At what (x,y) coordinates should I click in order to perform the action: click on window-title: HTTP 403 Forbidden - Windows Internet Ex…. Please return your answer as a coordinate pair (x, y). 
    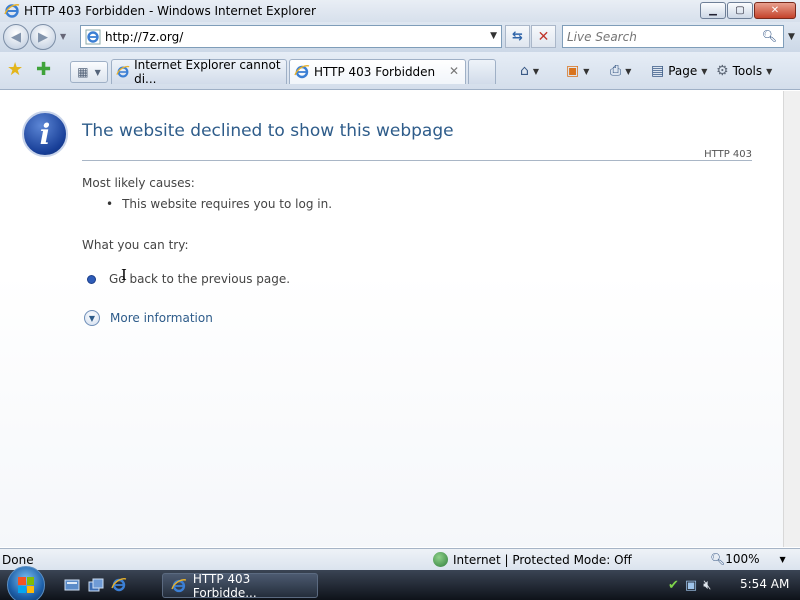
    Looking at the image, I should click on (170, 11).